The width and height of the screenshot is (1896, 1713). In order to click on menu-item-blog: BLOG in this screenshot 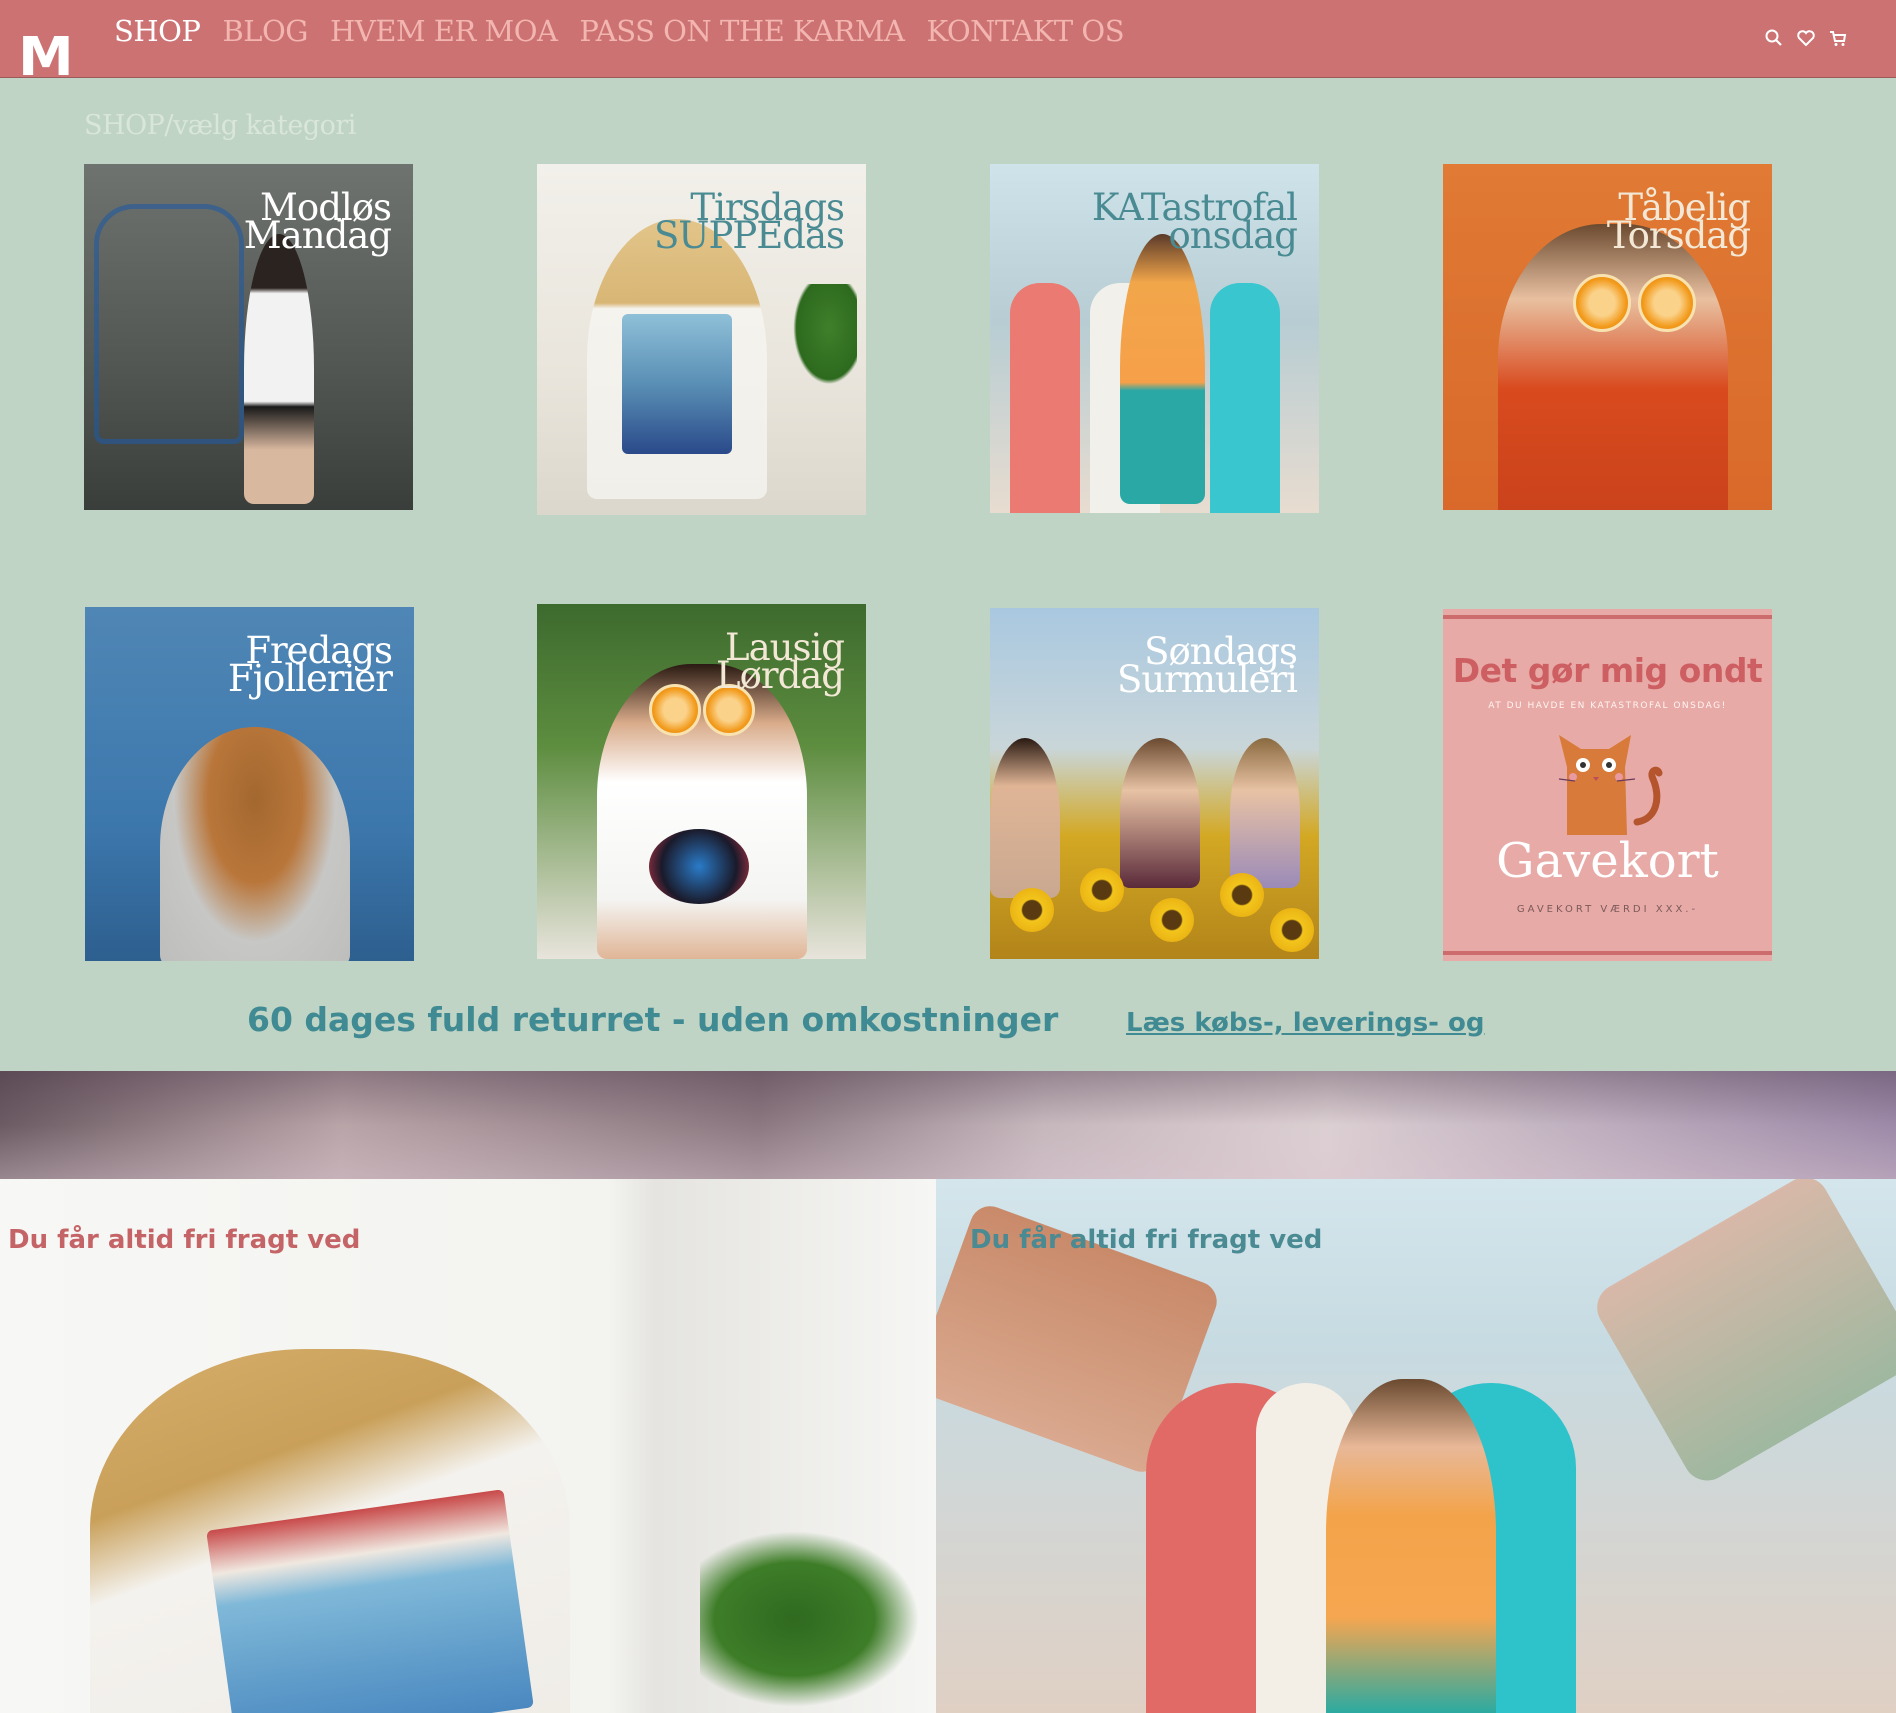, I will do `click(265, 31)`.